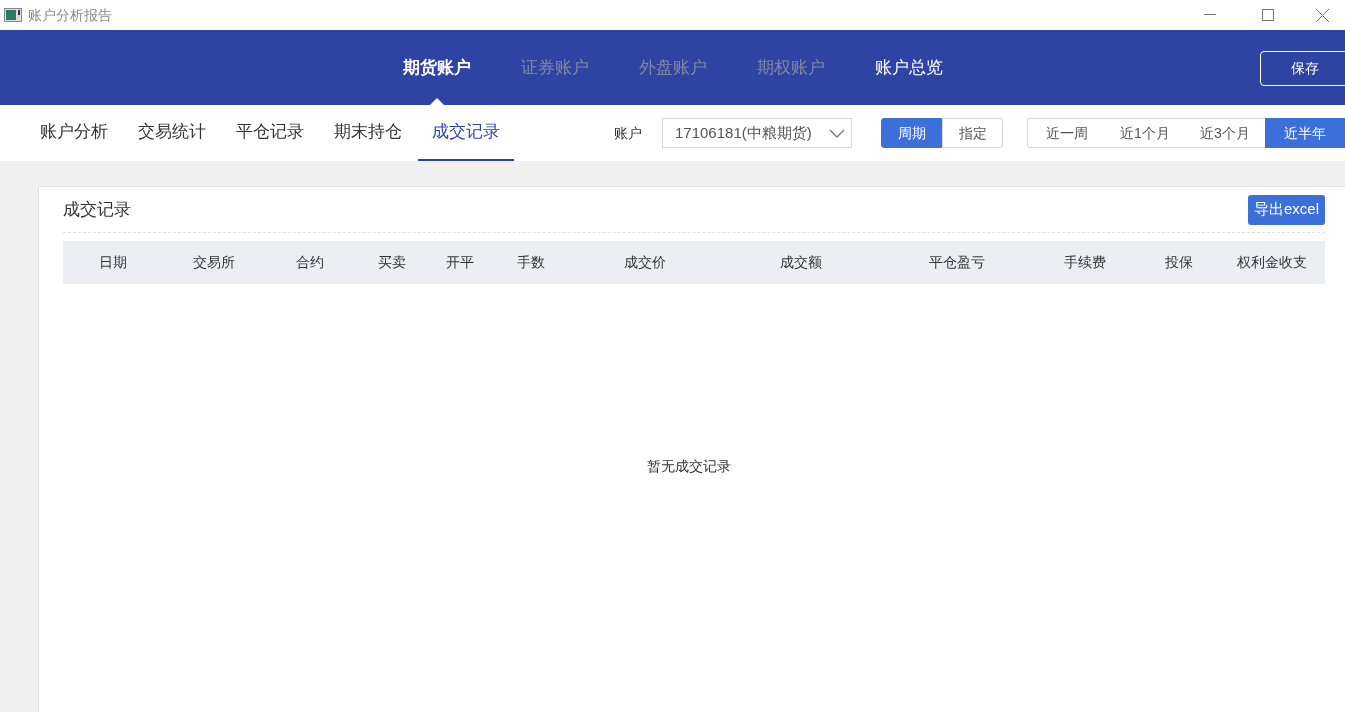 The image size is (1345, 712). Describe the element at coordinates (310, 262) in the screenshot. I see `column-header: 合约` at that location.